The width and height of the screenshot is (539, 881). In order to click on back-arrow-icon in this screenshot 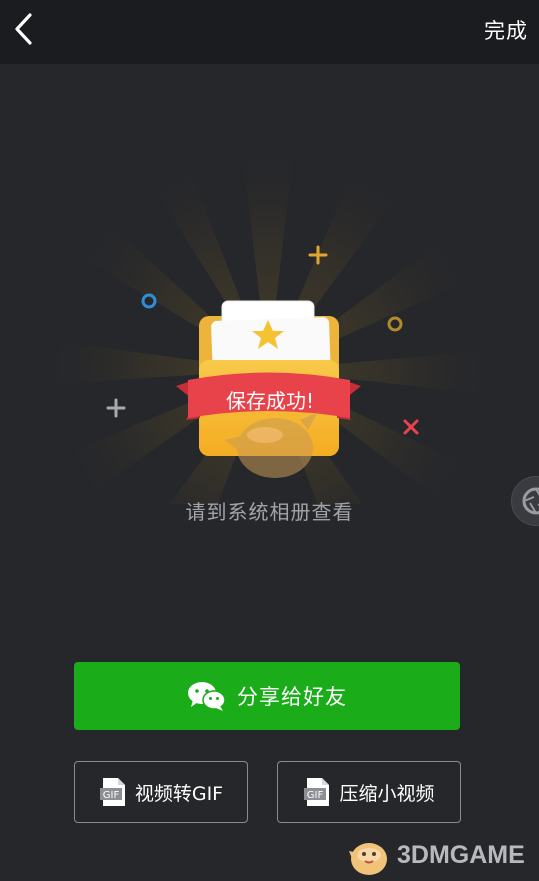, I will do `click(23, 29)`.